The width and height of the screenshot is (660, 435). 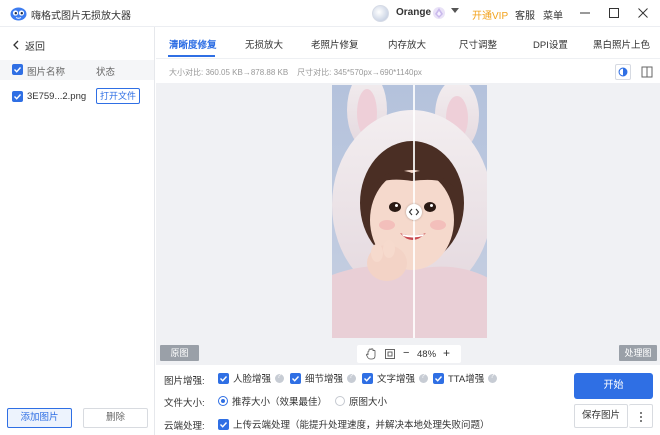 I want to click on text-enhance-checkbox, so click(x=367, y=378).